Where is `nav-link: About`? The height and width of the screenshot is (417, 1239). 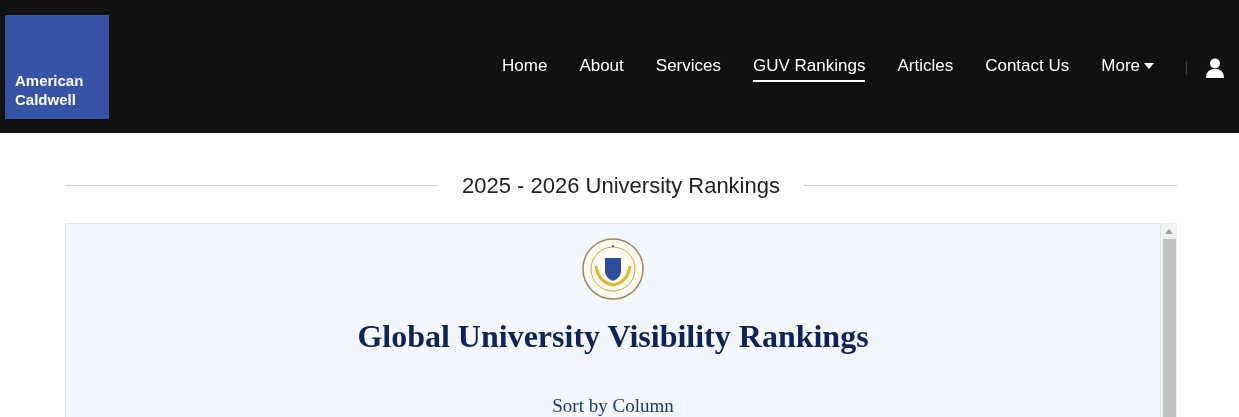 nav-link: About is located at coordinates (601, 67).